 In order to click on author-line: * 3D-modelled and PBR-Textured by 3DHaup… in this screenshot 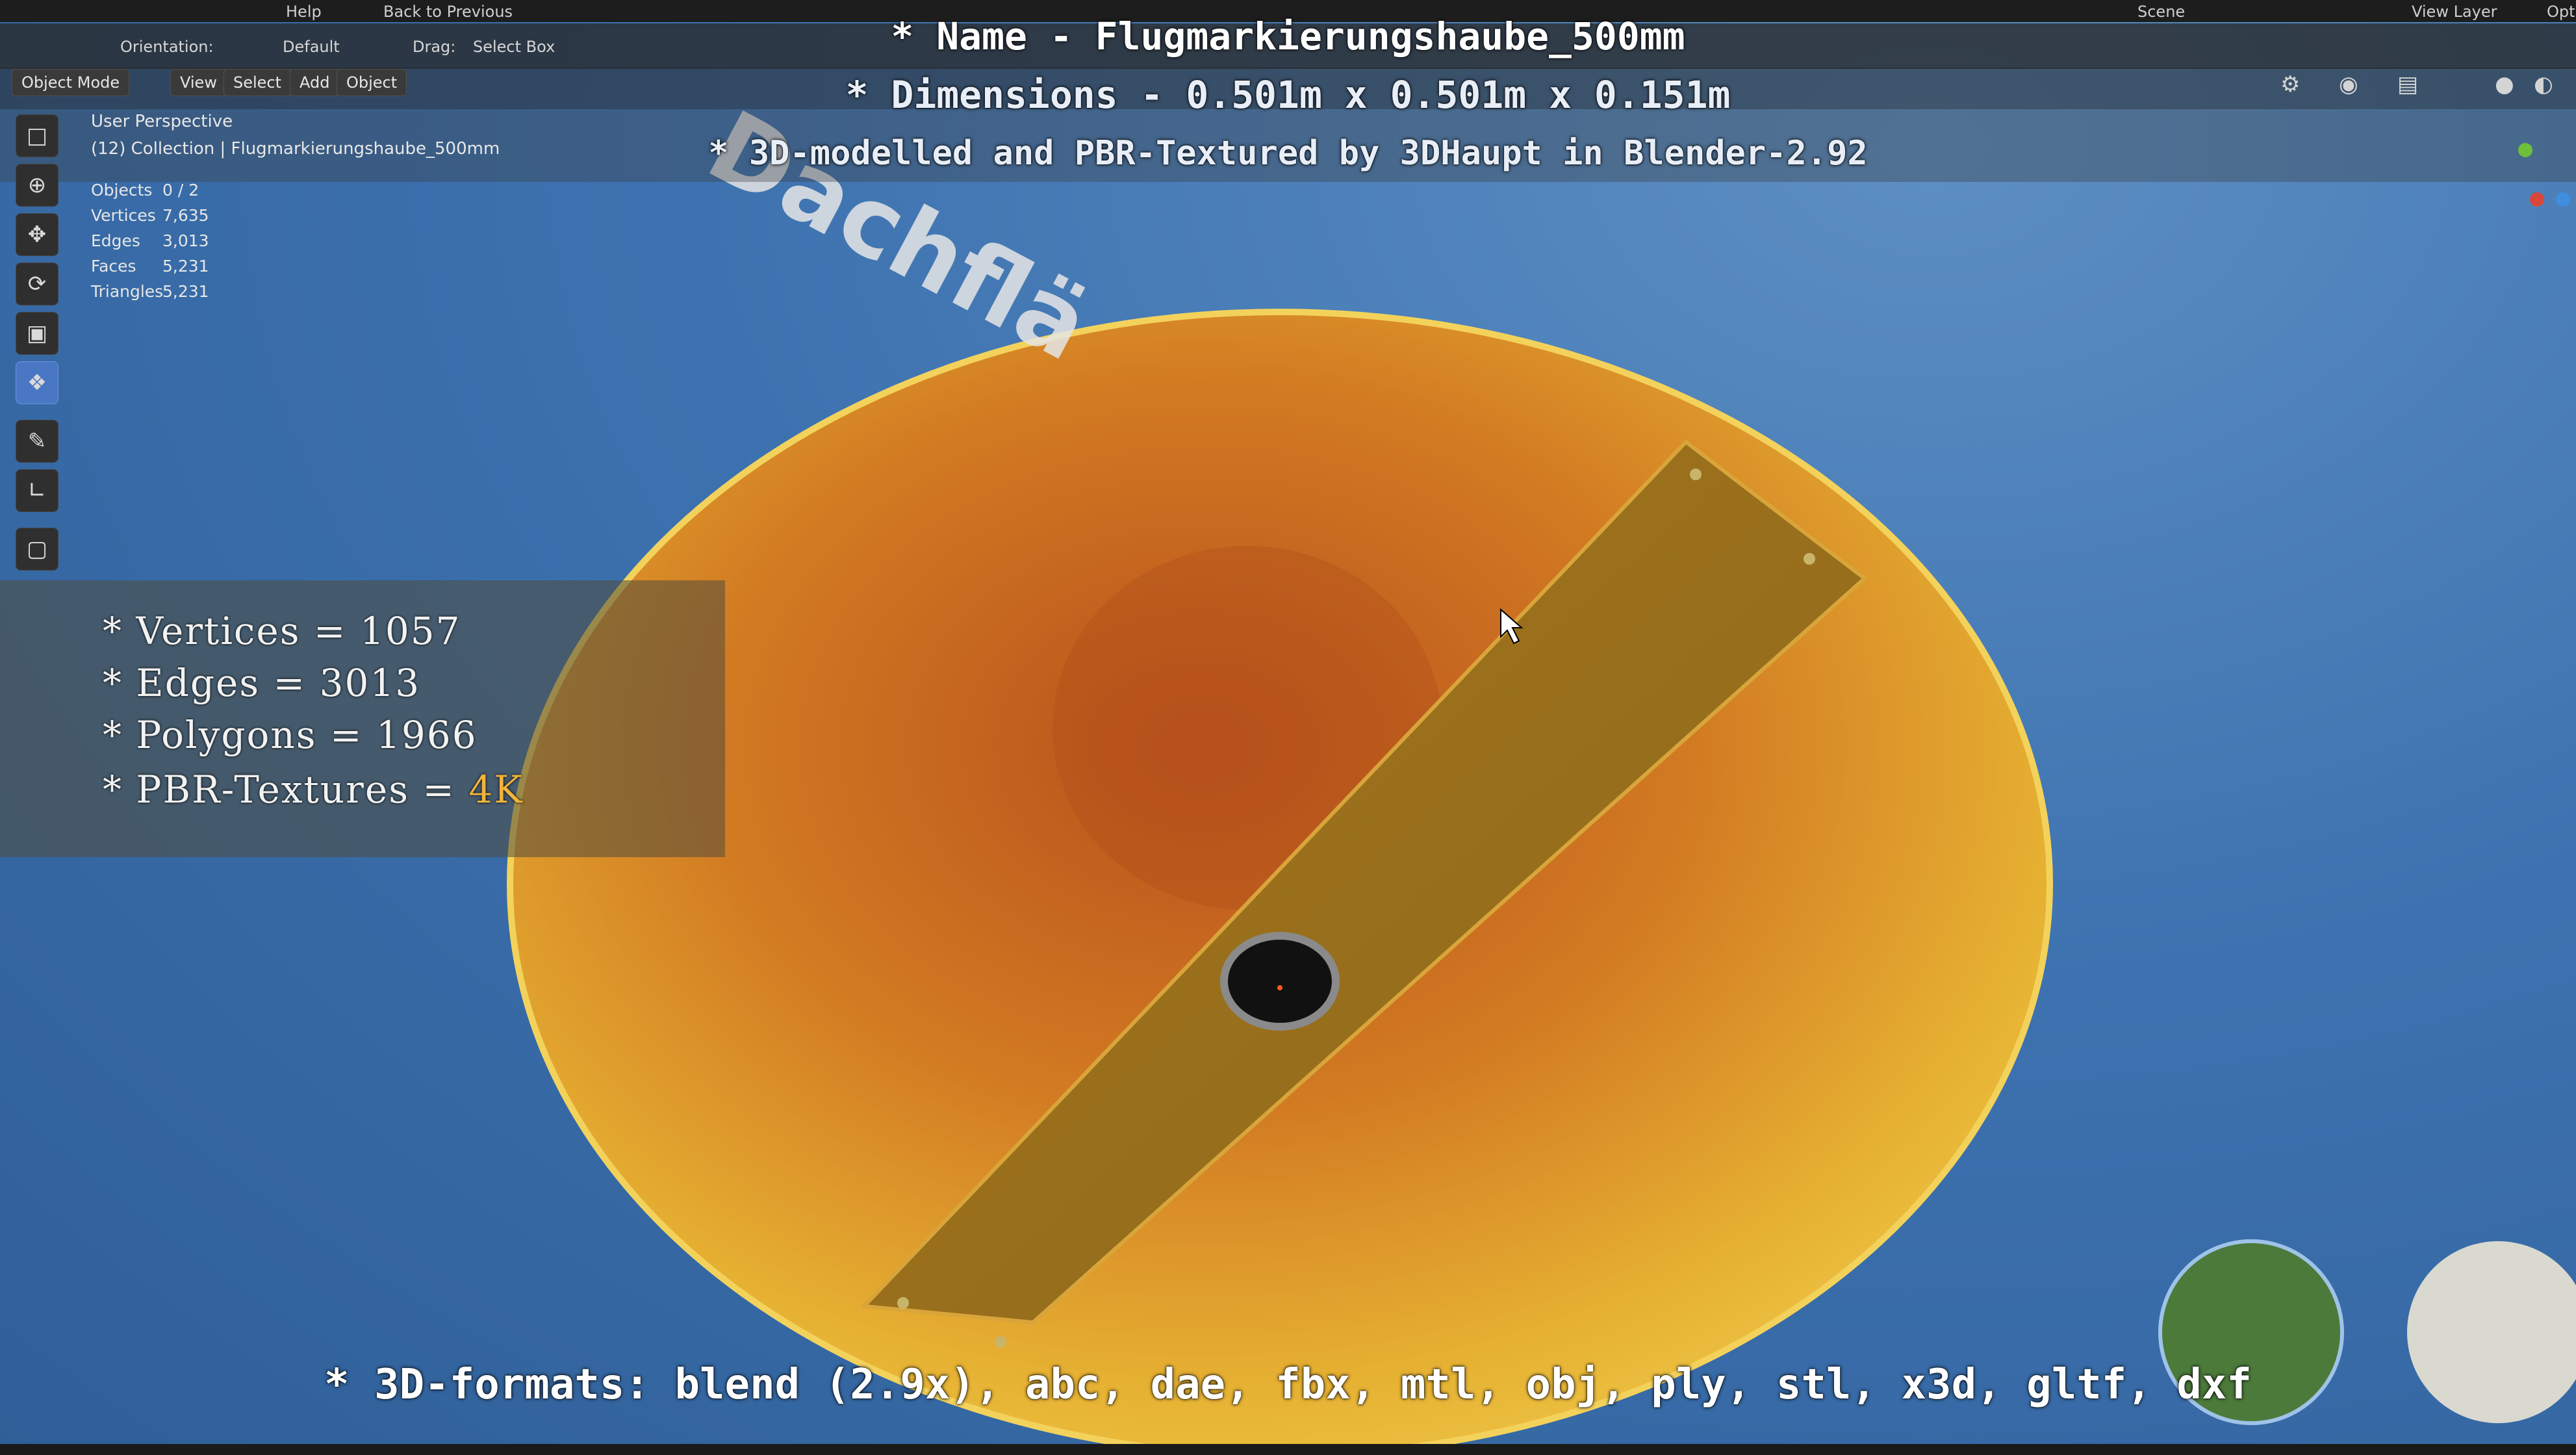, I will do `click(1288, 154)`.